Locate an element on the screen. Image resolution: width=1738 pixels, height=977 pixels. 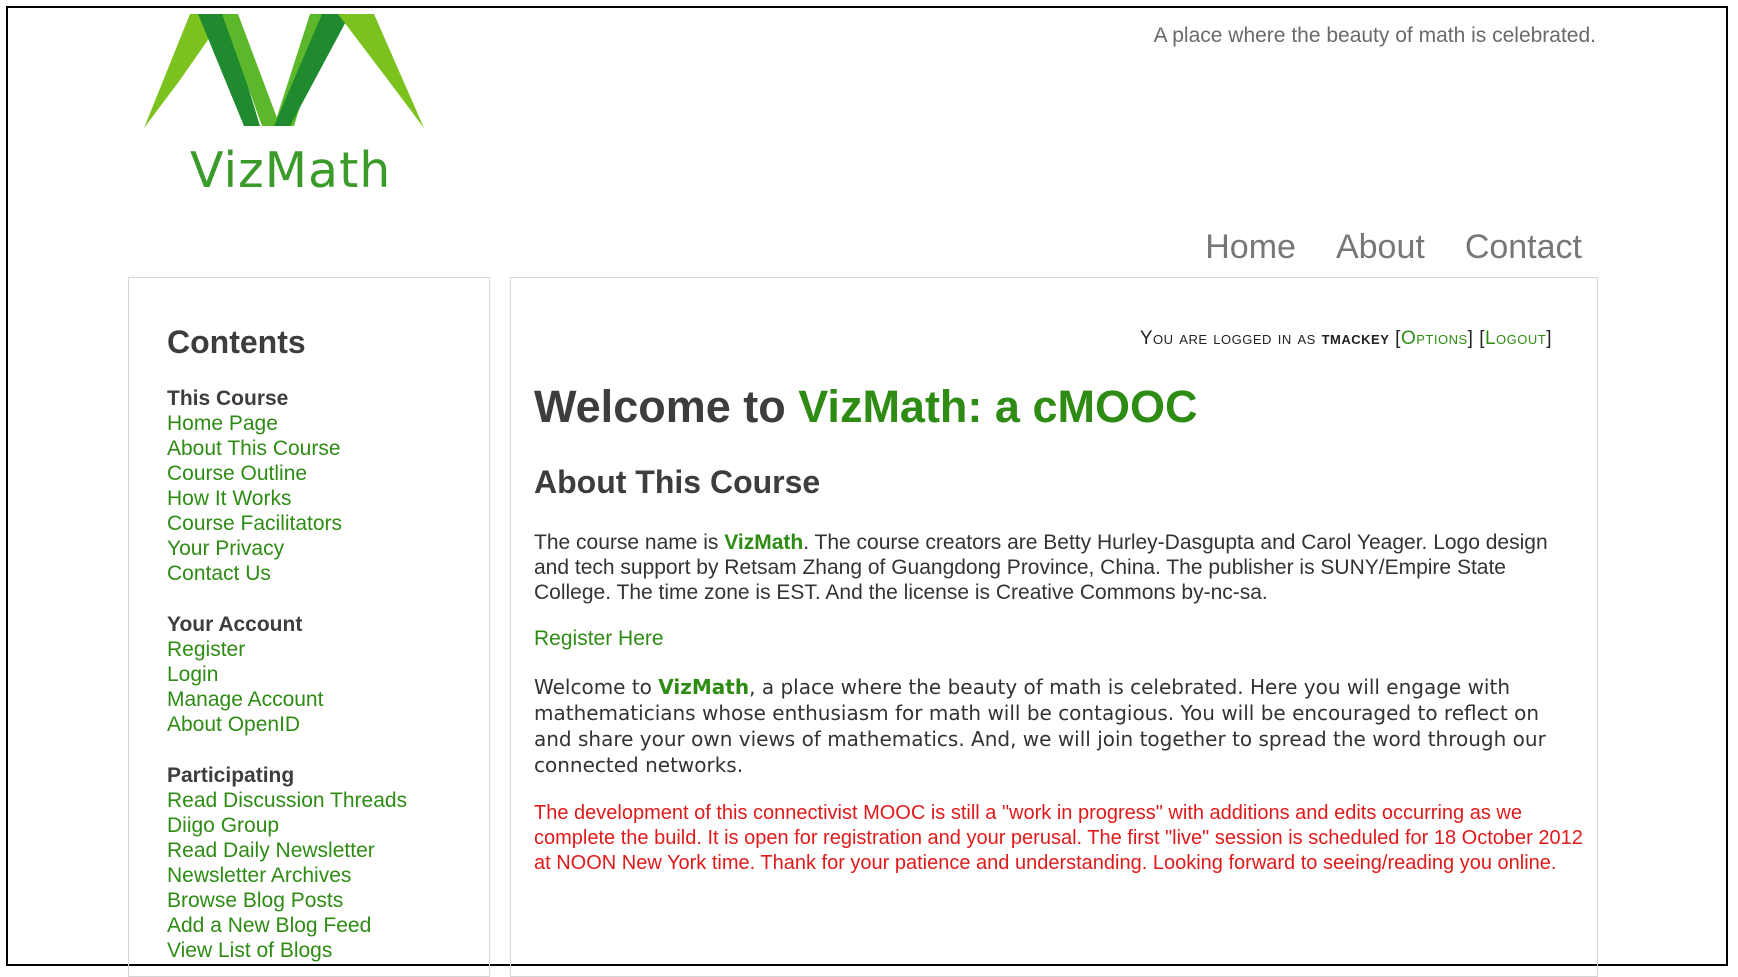
logo-text: VizMath is located at coordinates (291, 170).